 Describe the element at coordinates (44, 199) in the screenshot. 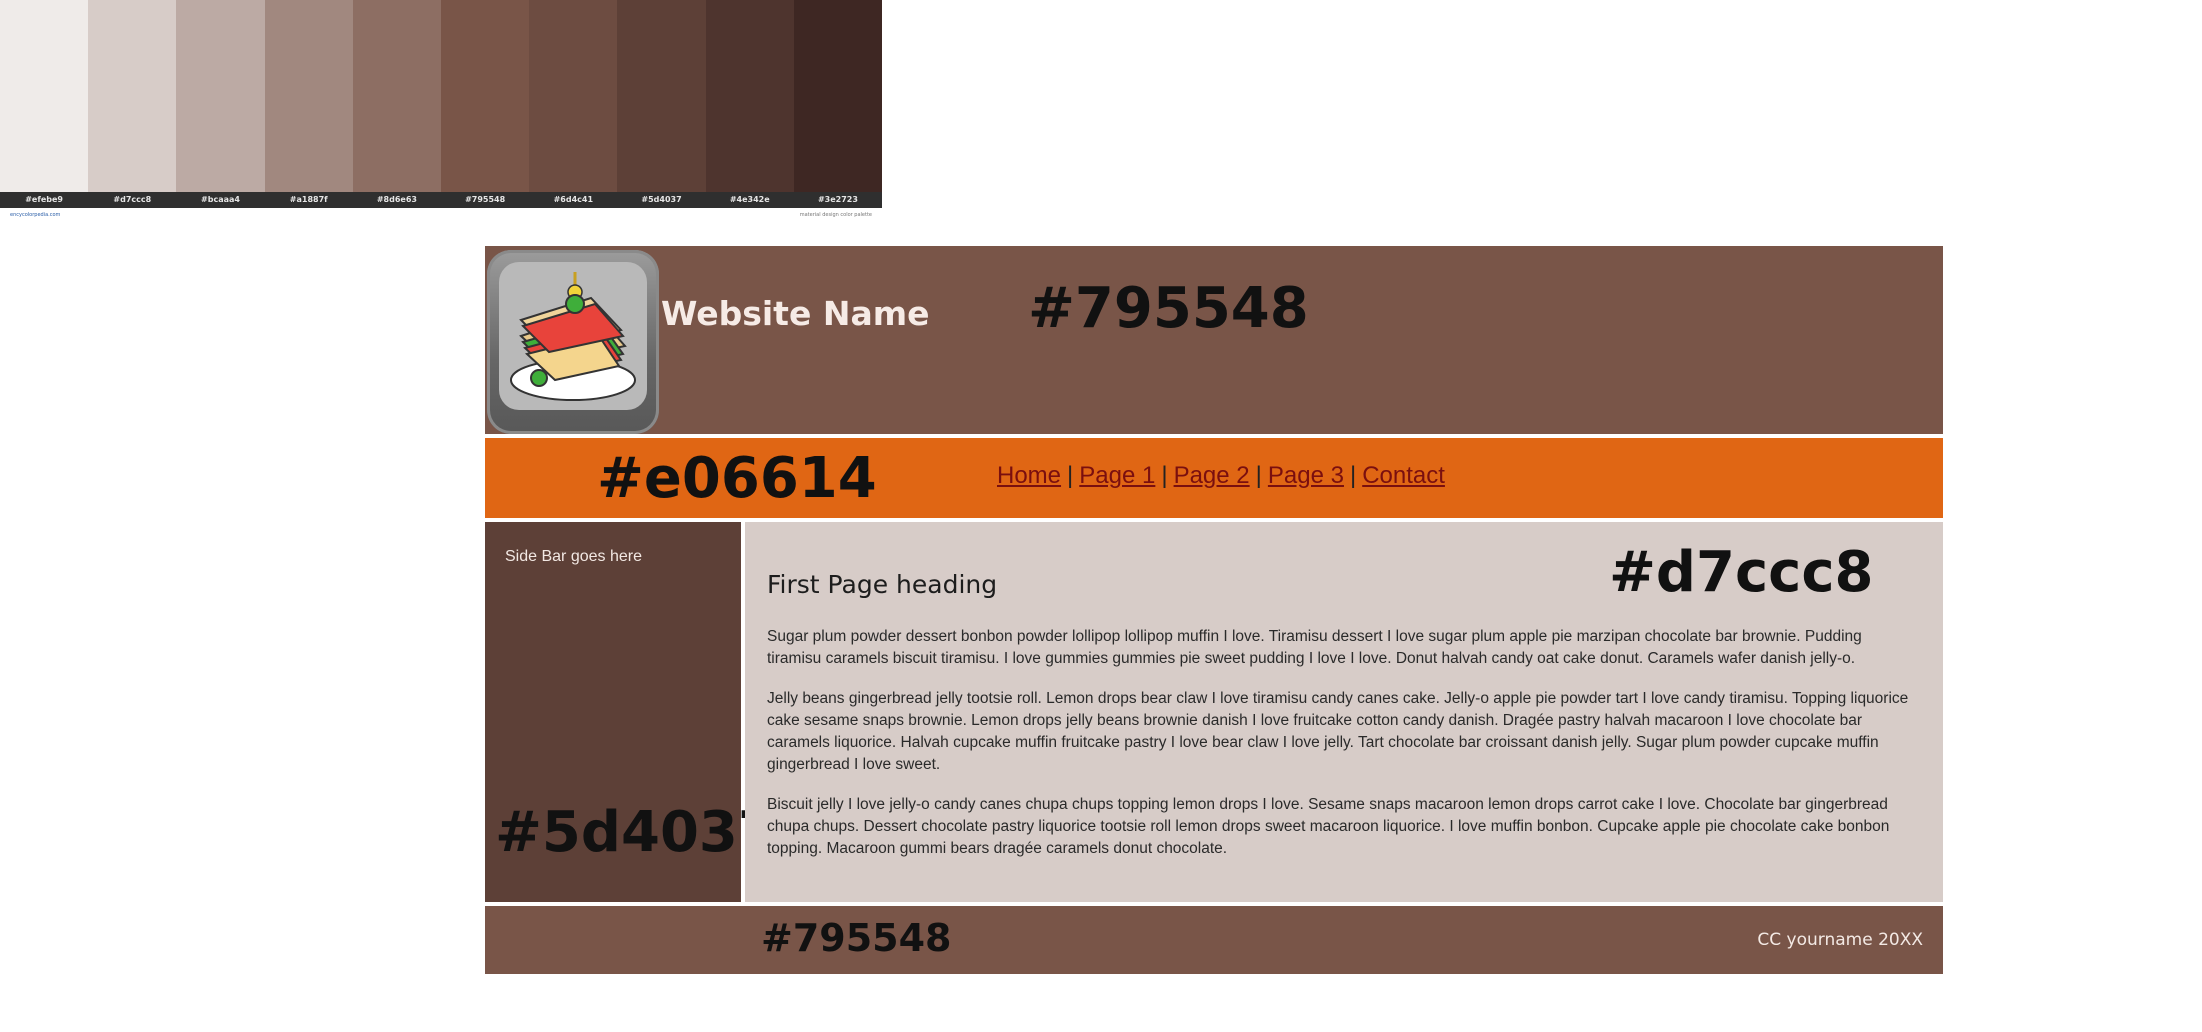

I see `palette-code: #efebe9` at that location.